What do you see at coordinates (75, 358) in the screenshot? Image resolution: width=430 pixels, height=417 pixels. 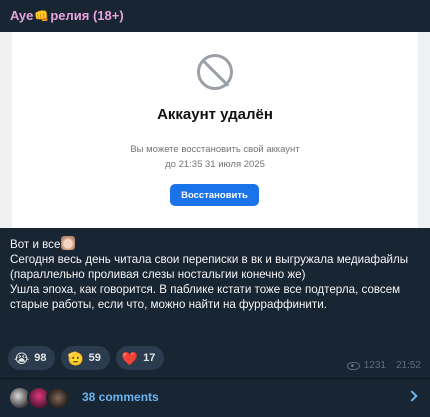 I see `saluting-face-icon: 🫡` at bounding box center [75, 358].